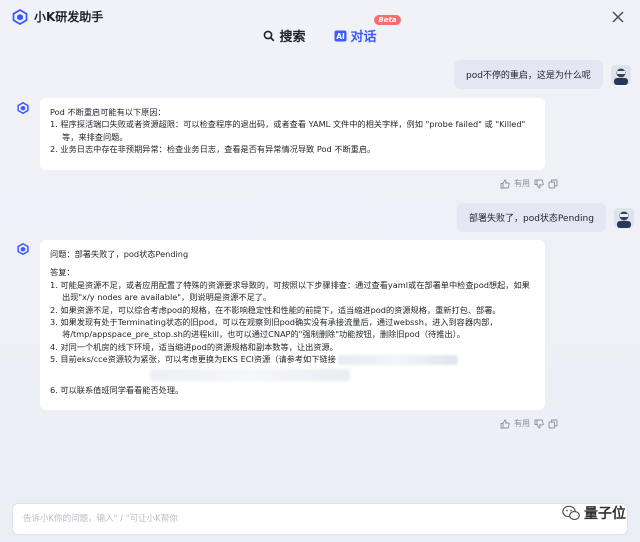 The height and width of the screenshot is (542, 640). Describe the element at coordinates (250, 374) in the screenshot. I see `redacted-content` at that location.